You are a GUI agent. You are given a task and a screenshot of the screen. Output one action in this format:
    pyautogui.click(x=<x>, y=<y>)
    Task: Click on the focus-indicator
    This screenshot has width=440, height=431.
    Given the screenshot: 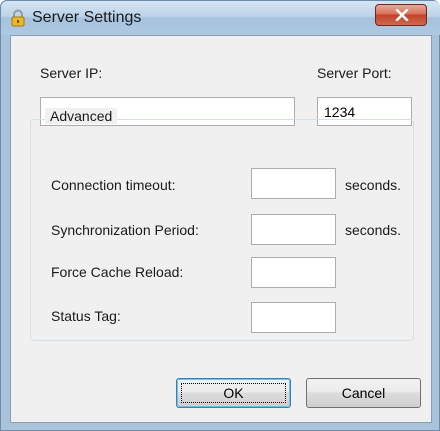 What is the action you would take?
    pyautogui.click(x=233, y=393)
    